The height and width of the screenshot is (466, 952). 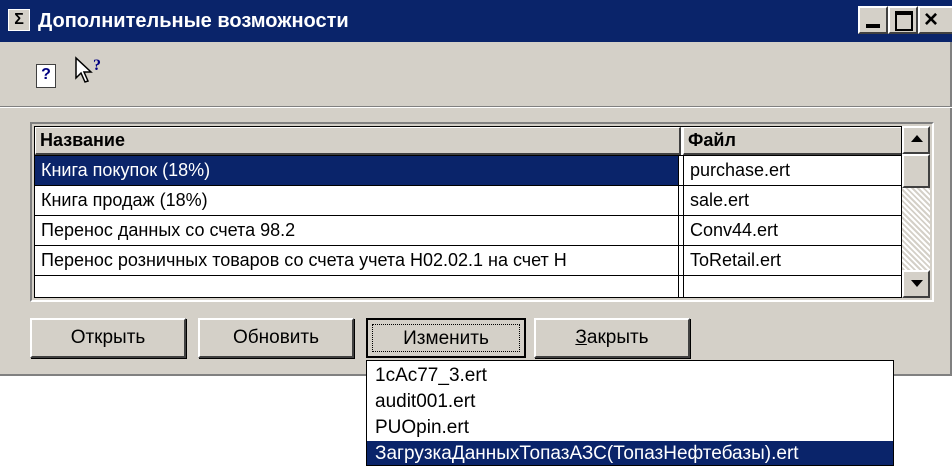 What do you see at coordinates (19, 20) in the screenshot?
I see `sigma-app-icon: Σ` at bounding box center [19, 20].